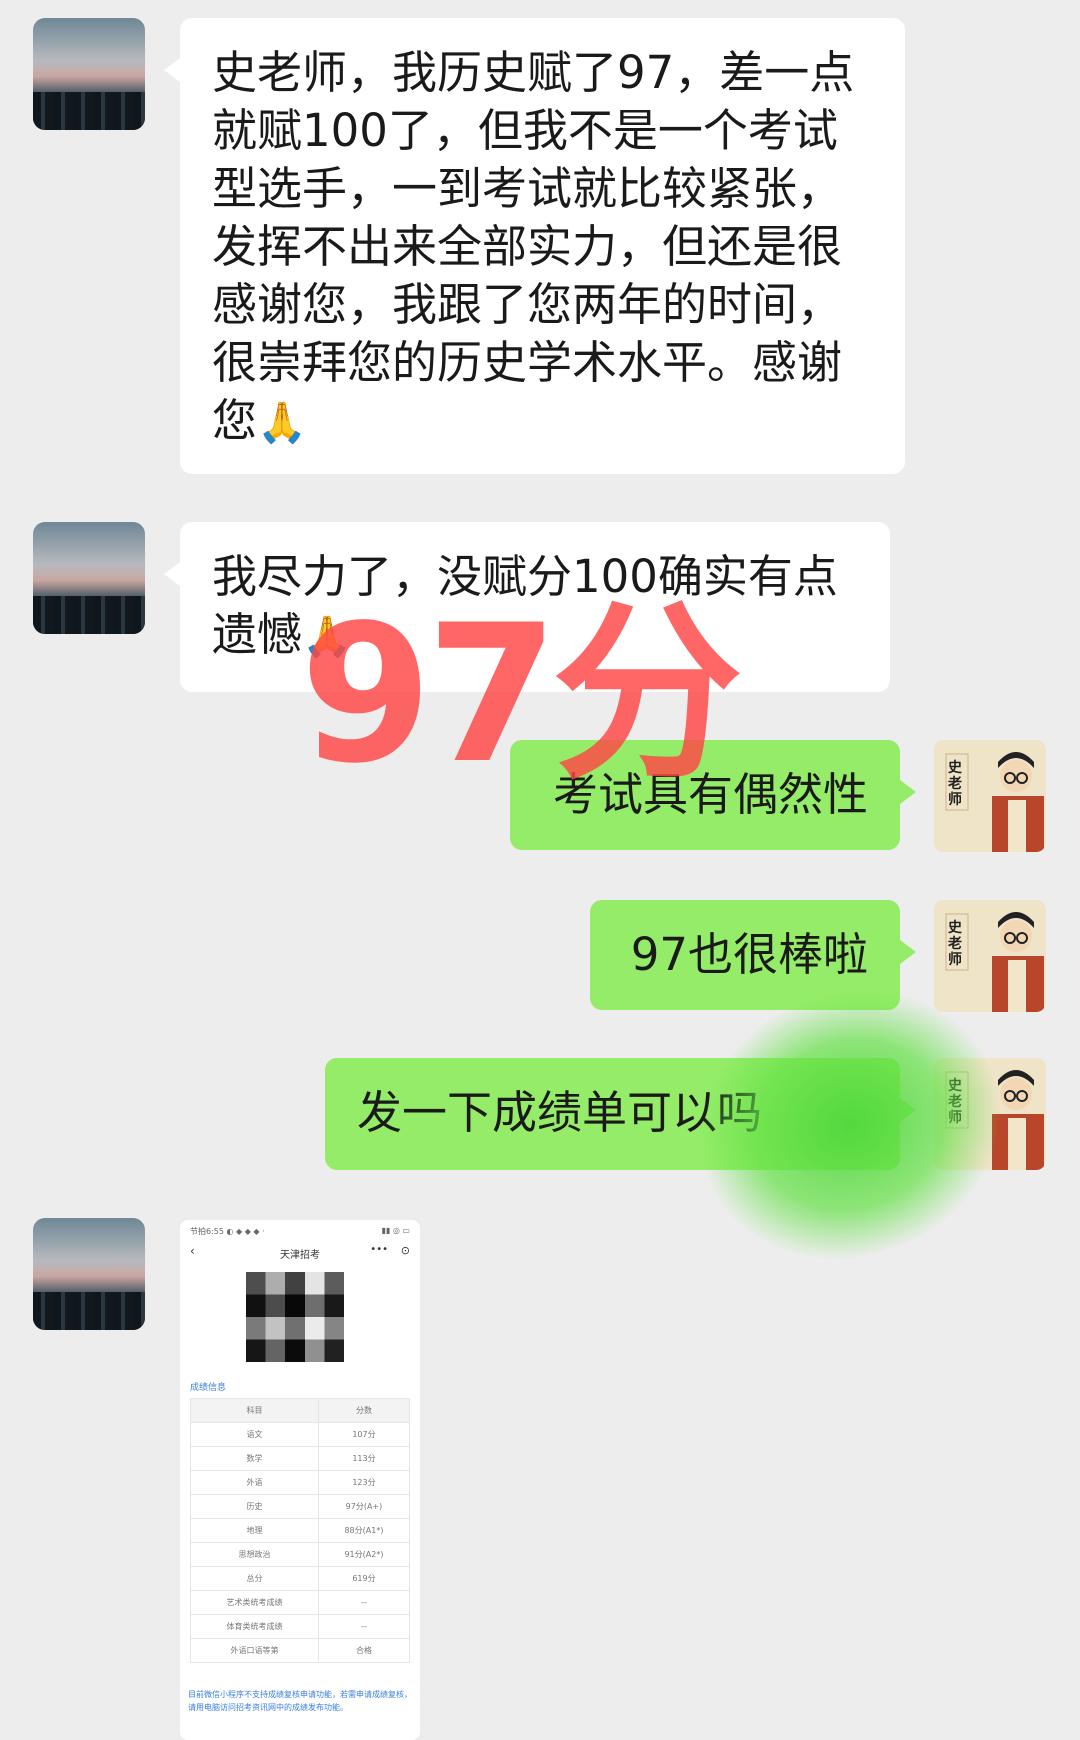  Describe the element at coordinates (227, 1231) in the screenshot. I see `phone-status-left: 节拍6:55 ◐ ◆ ◆ ◆ ·` at that location.